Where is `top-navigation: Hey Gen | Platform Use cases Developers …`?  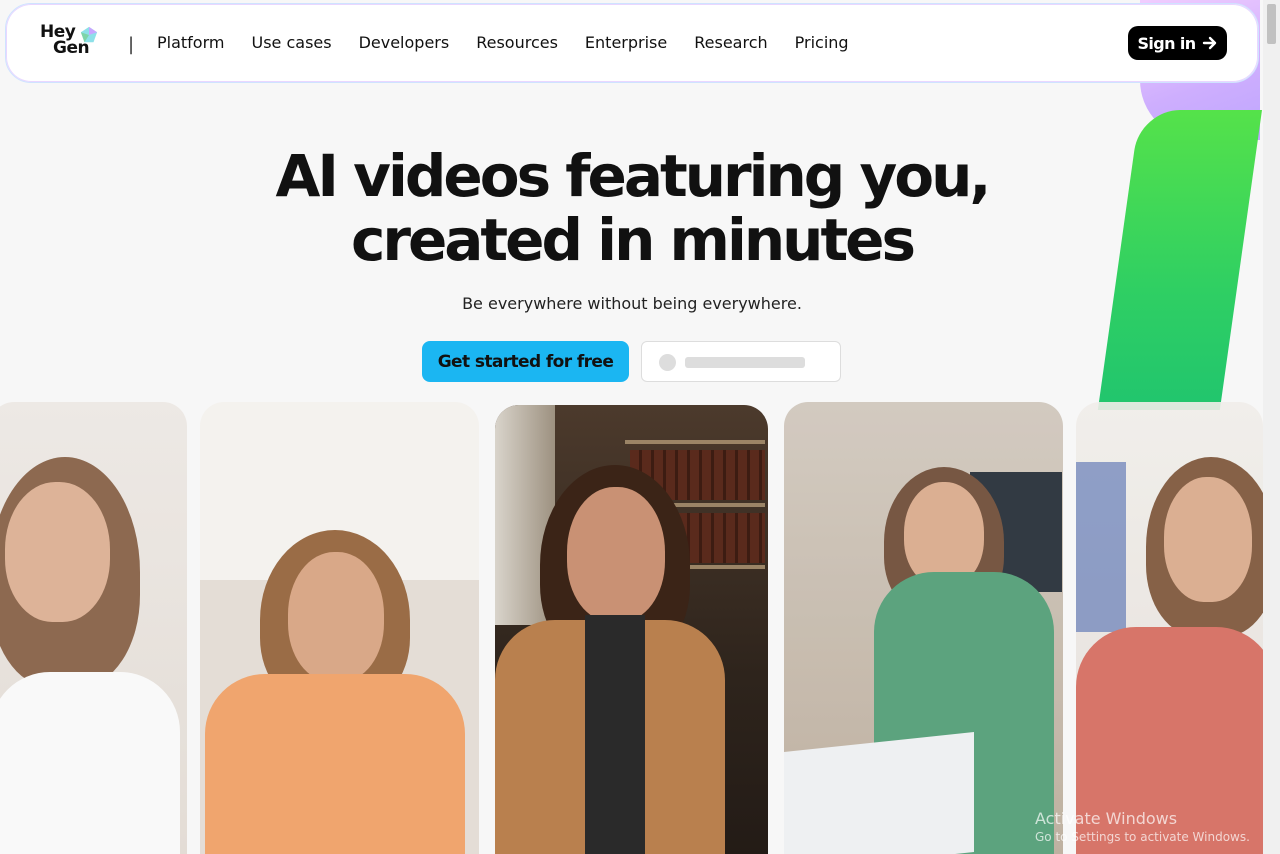
top-navigation: Hey Gen | Platform Use cases Developers … is located at coordinates (632, 43).